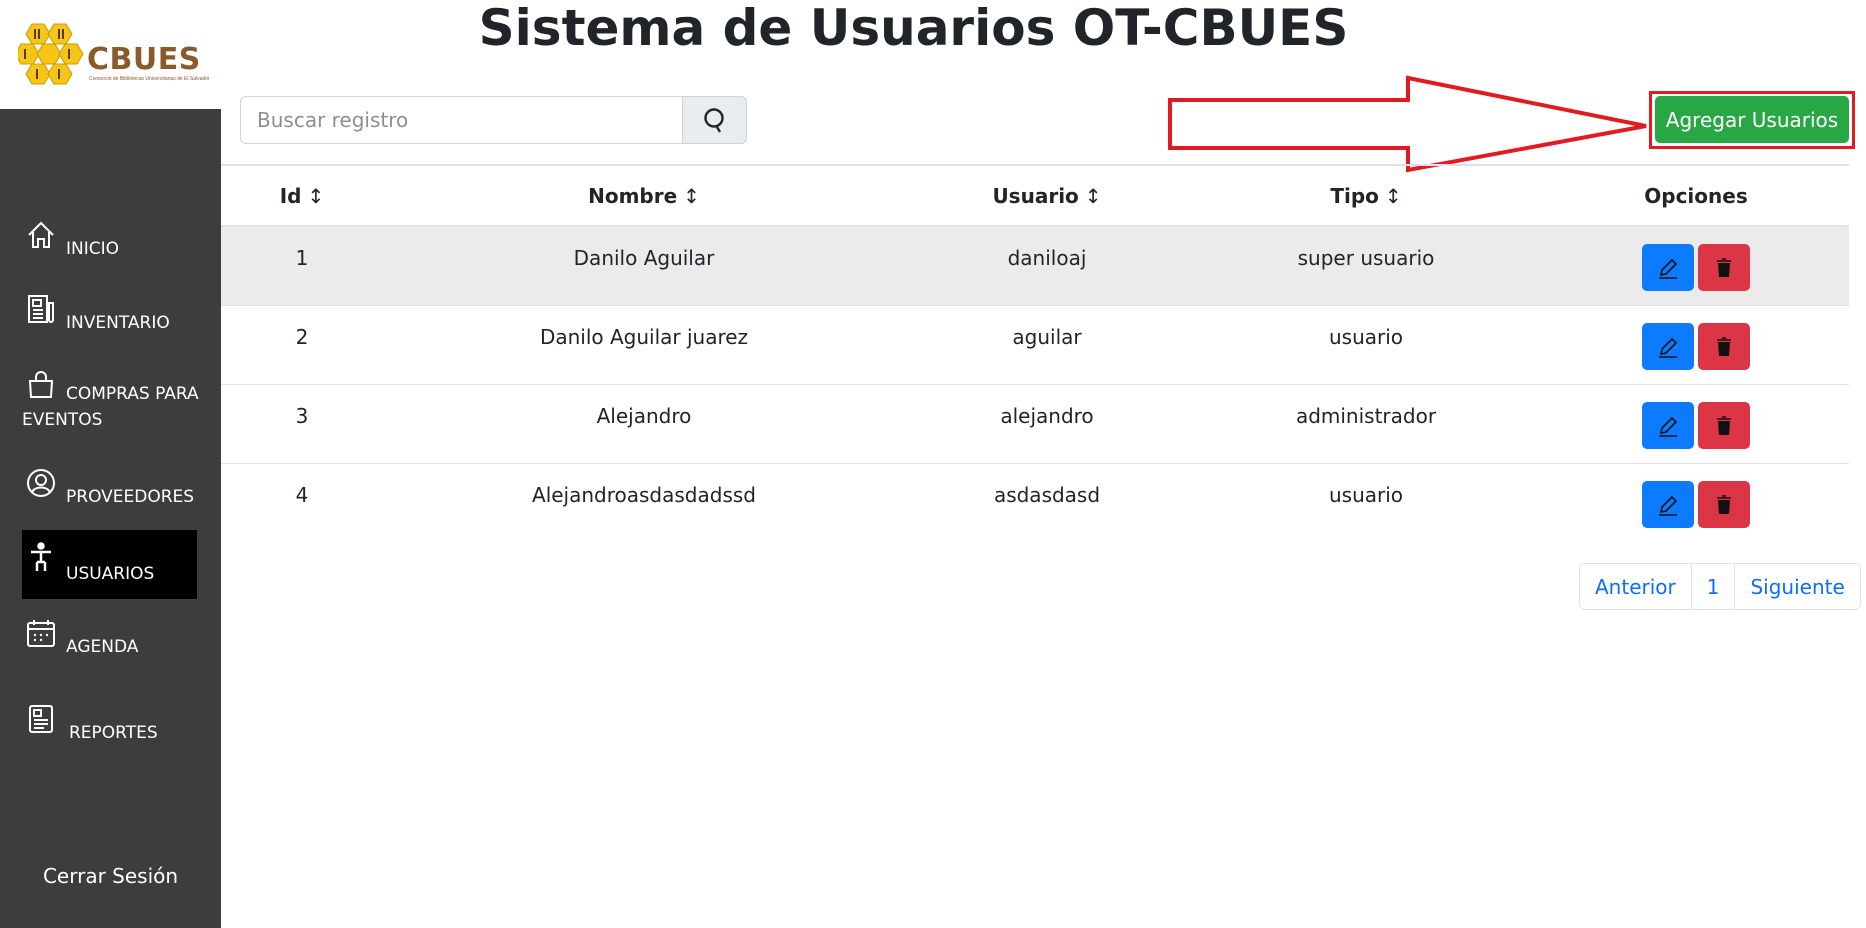 The width and height of the screenshot is (1866, 928). What do you see at coordinates (102, 647) in the screenshot?
I see `sidebar-item-label: AGENDA` at bounding box center [102, 647].